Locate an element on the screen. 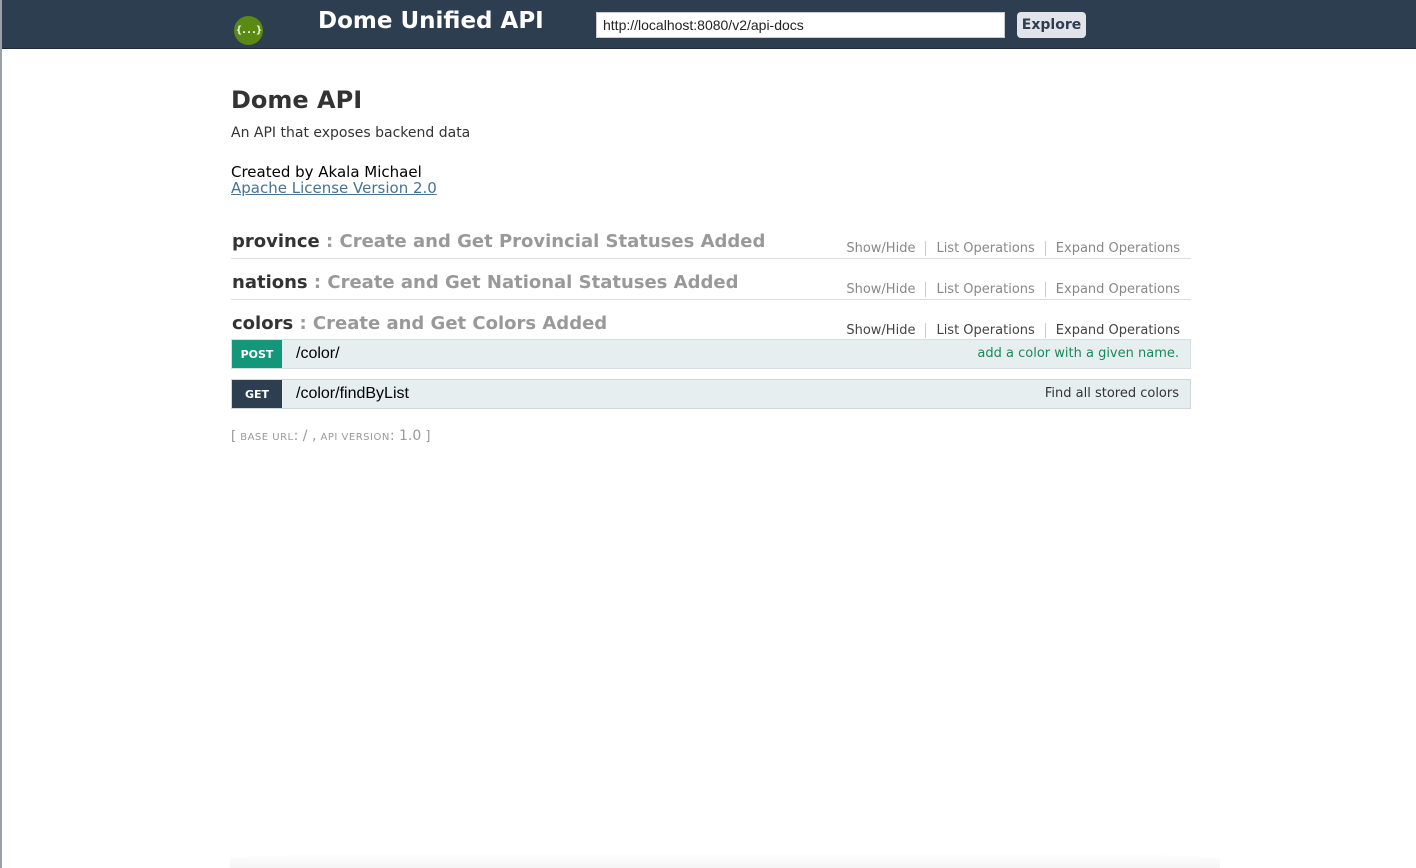 This screenshot has width=1416, height=868. bottom-shadow is located at coordinates (725, 860).